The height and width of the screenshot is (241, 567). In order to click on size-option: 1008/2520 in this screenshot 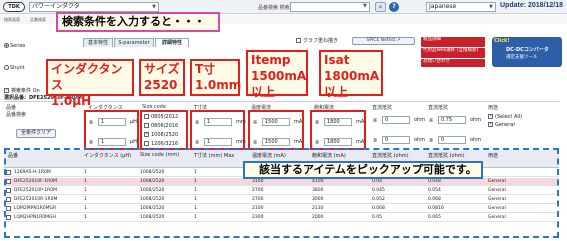, I will do `click(161, 135)`.